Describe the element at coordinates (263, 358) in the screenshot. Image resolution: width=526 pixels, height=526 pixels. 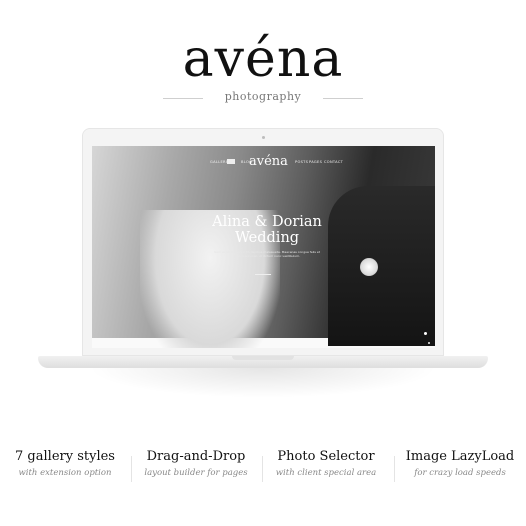
I see `laptop-notch` at that location.